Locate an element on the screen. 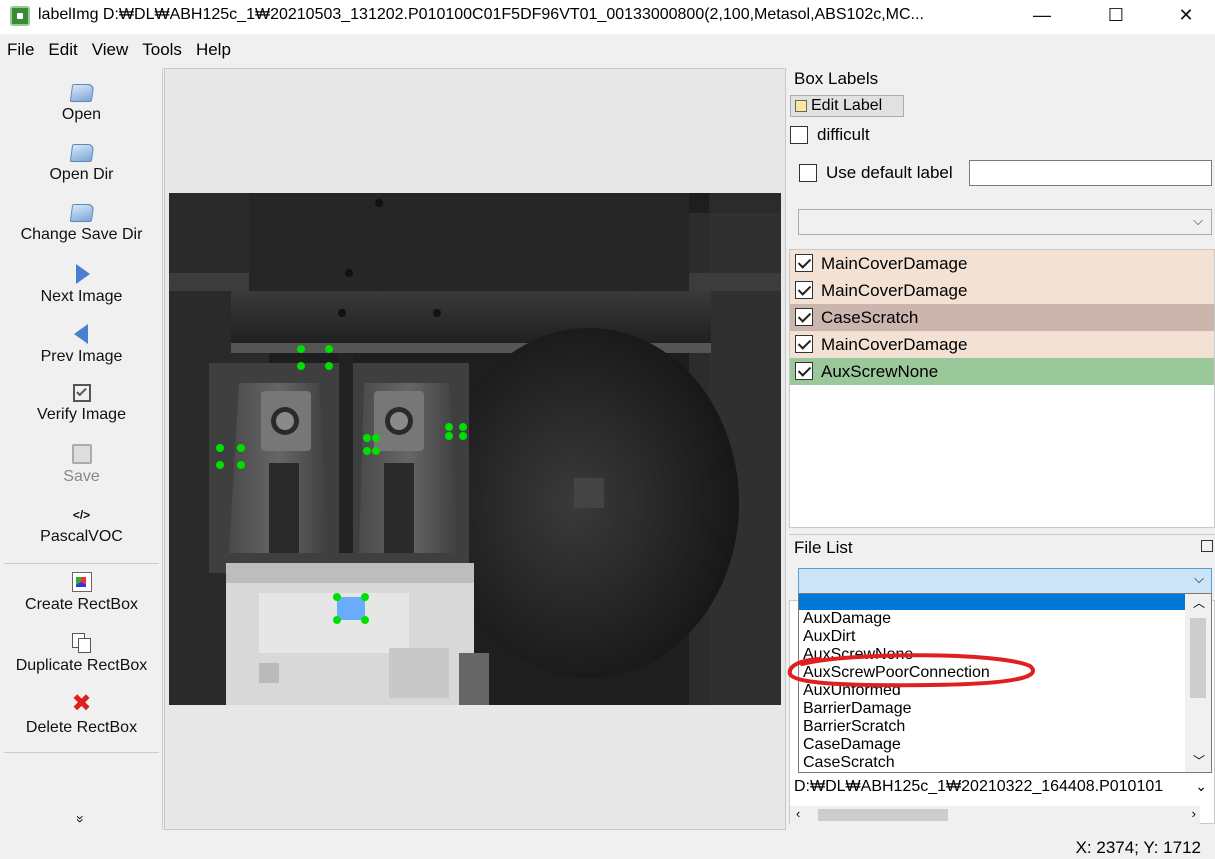 Image resolution: width=1215 pixels, height=859 pixels. scroll-down-icon: ⌄ is located at coordinates (1201, 786).